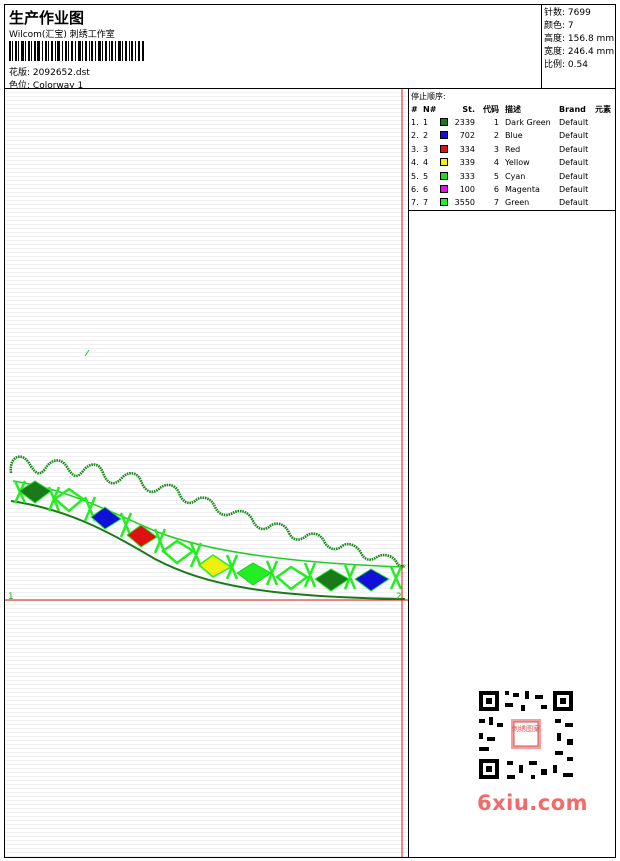  I want to click on diamond-yellow, so click(215, 566).